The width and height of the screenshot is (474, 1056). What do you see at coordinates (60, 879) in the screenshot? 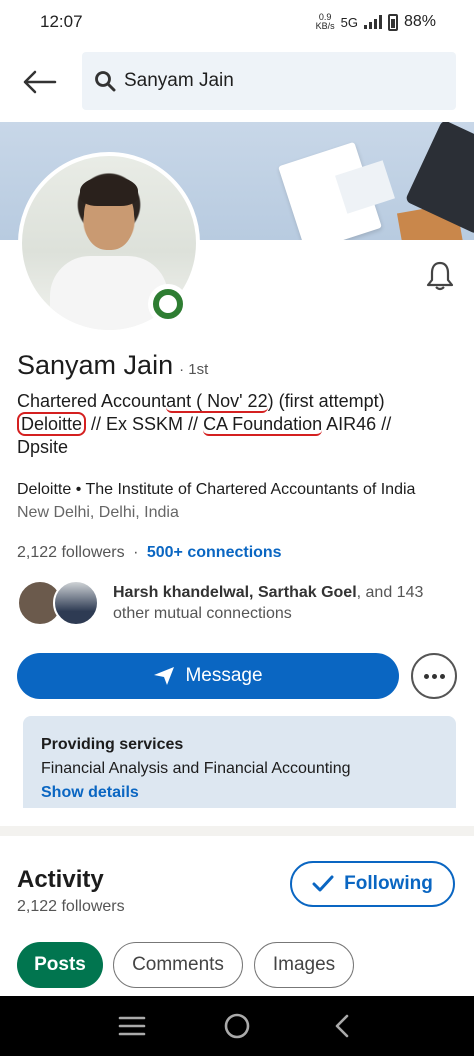
I see `activity-title: Activity` at bounding box center [60, 879].